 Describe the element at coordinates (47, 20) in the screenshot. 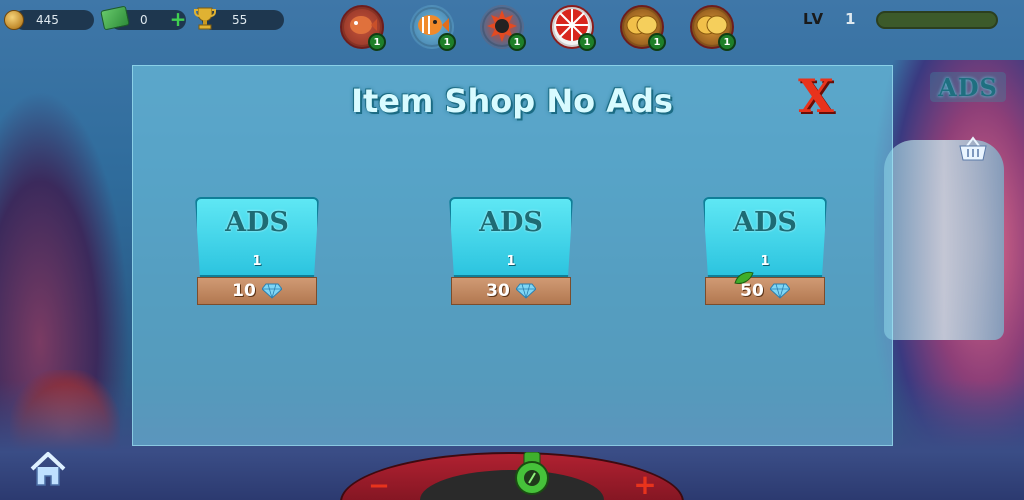

I see `coin-count: 445` at that location.